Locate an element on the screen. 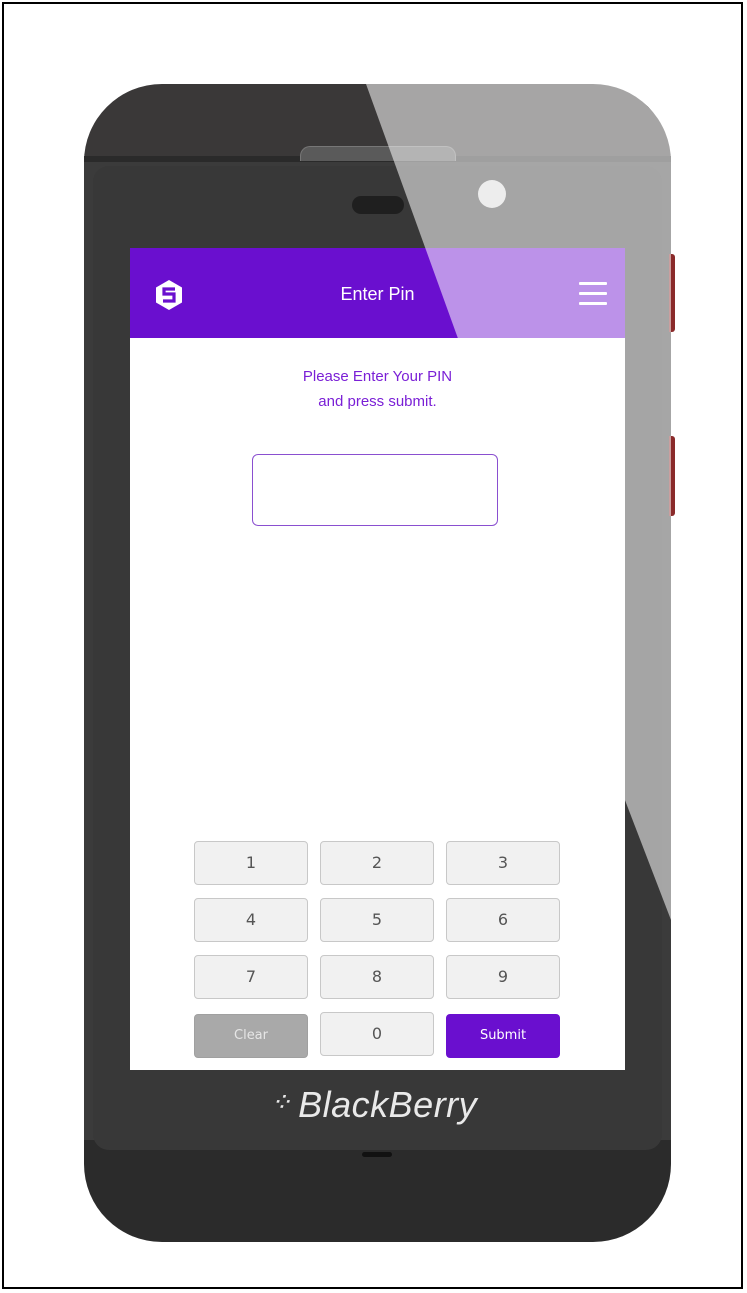  speaker-grille is located at coordinates (378, 153).